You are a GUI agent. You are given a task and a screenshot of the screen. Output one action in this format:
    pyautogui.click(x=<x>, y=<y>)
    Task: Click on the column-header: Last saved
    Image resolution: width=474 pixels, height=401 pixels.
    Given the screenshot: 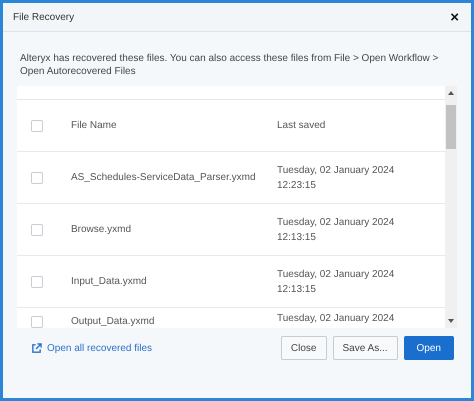 What is the action you would take?
    pyautogui.click(x=301, y=125)
    